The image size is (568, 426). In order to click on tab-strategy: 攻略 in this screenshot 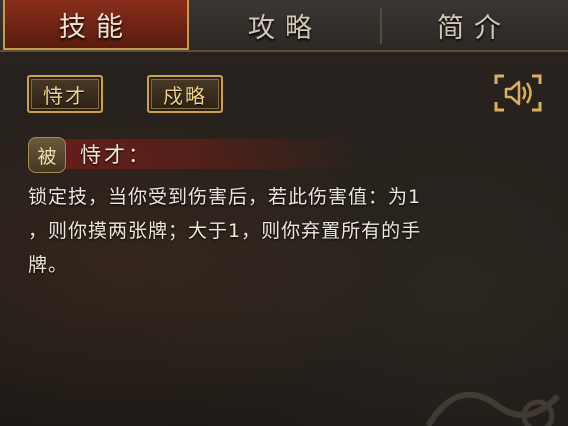, I will do `click(285, 25)`.